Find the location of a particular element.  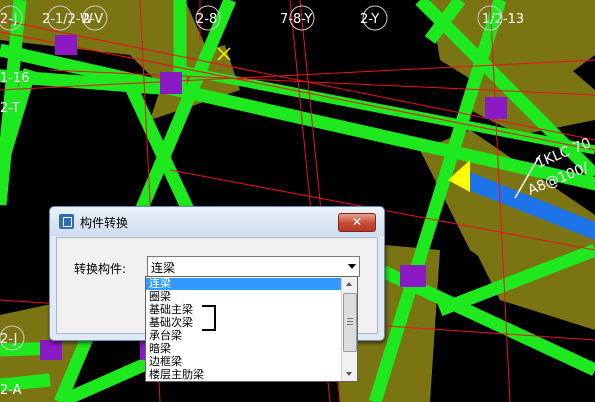

ibeam-cursor-icon is located at coordinates (209, 318).